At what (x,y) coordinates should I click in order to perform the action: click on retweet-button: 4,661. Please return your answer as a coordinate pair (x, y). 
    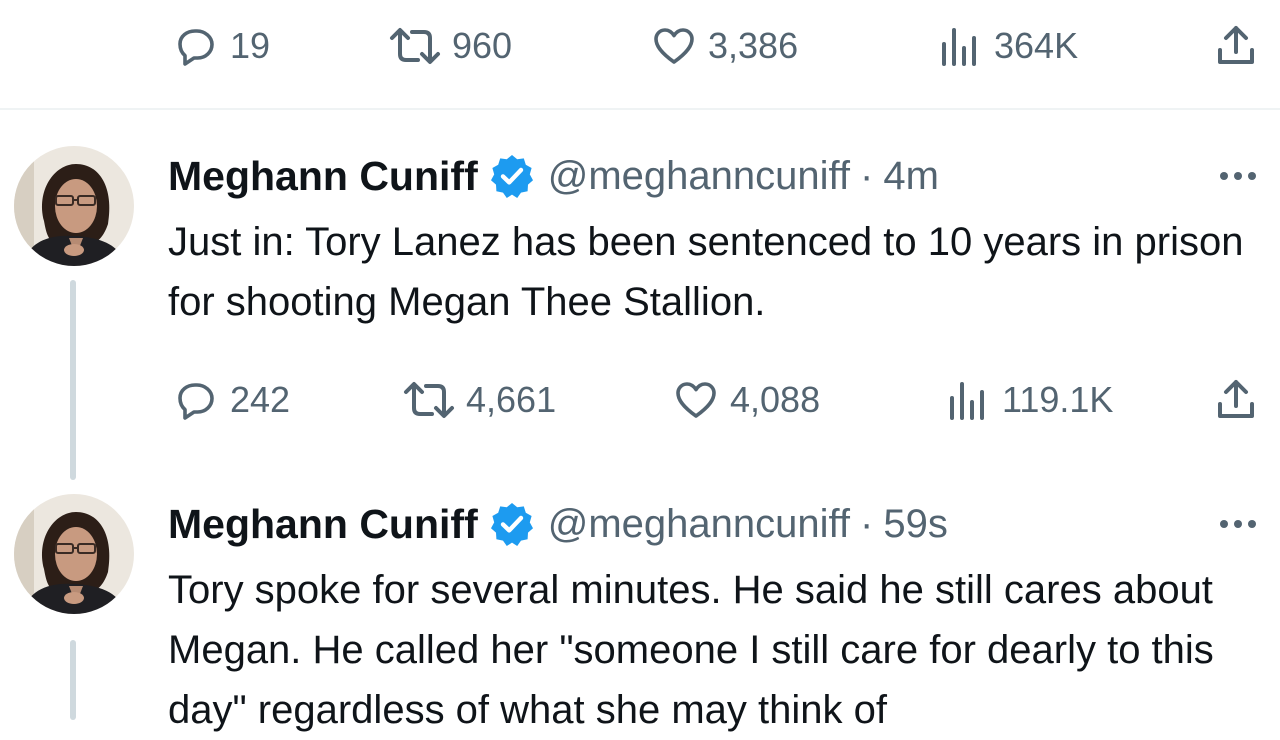
    Looking at the image, I should click on (479, 400).